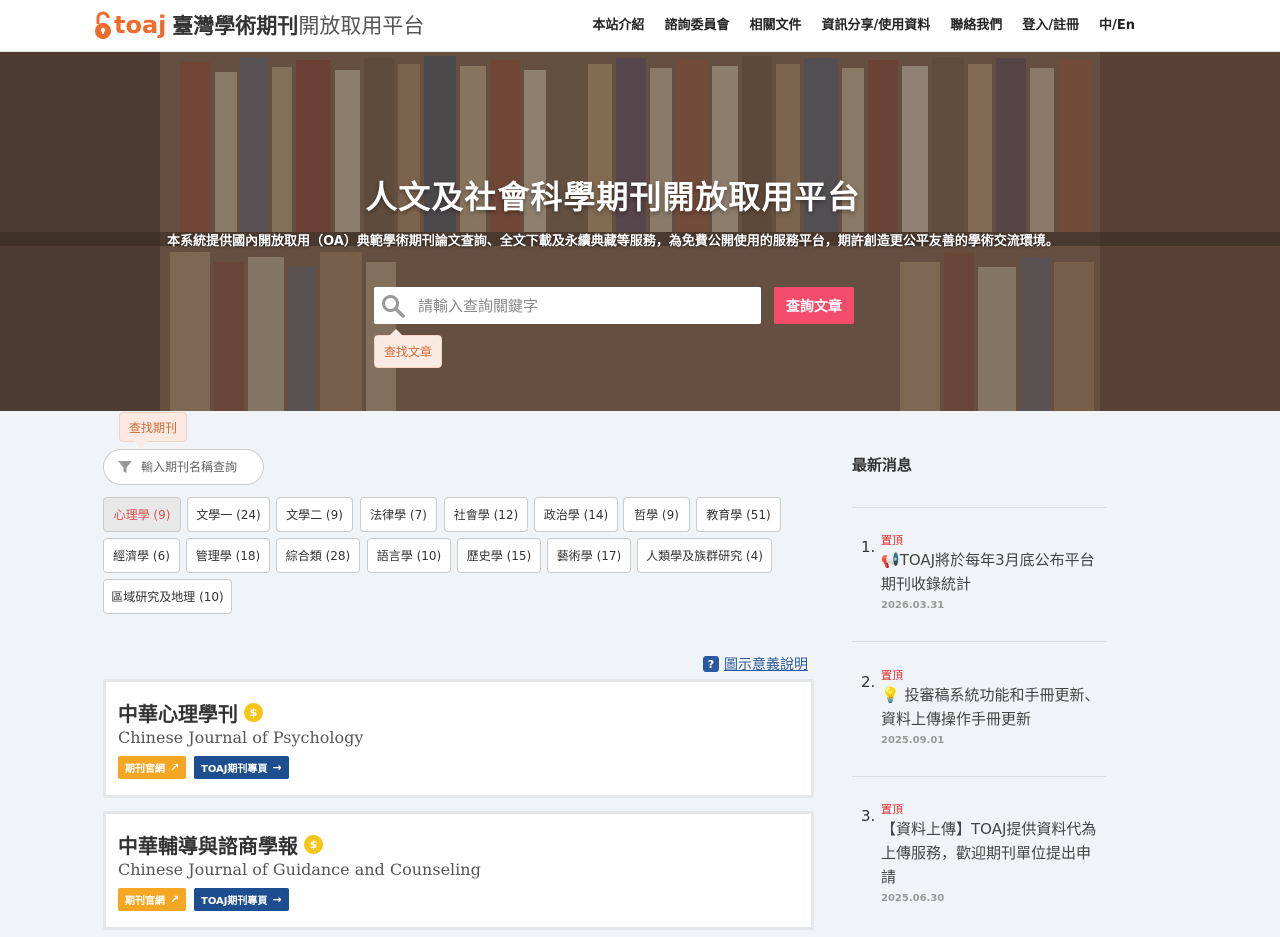  I want to click on category-literature-1: 文學一 (24), so click(228, 514).